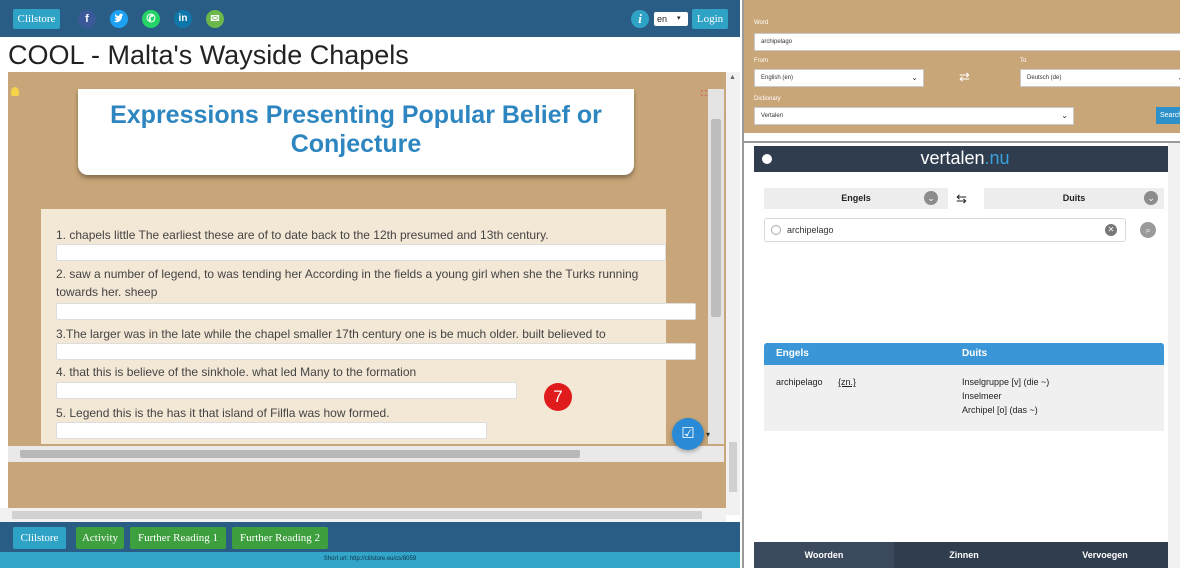 This screenshot has width=1180, height=568. What do you see at coordinates (732, 77) in the screenshot?
I see `scroll-up-icon: ▲` at bounding box center [732, 77].